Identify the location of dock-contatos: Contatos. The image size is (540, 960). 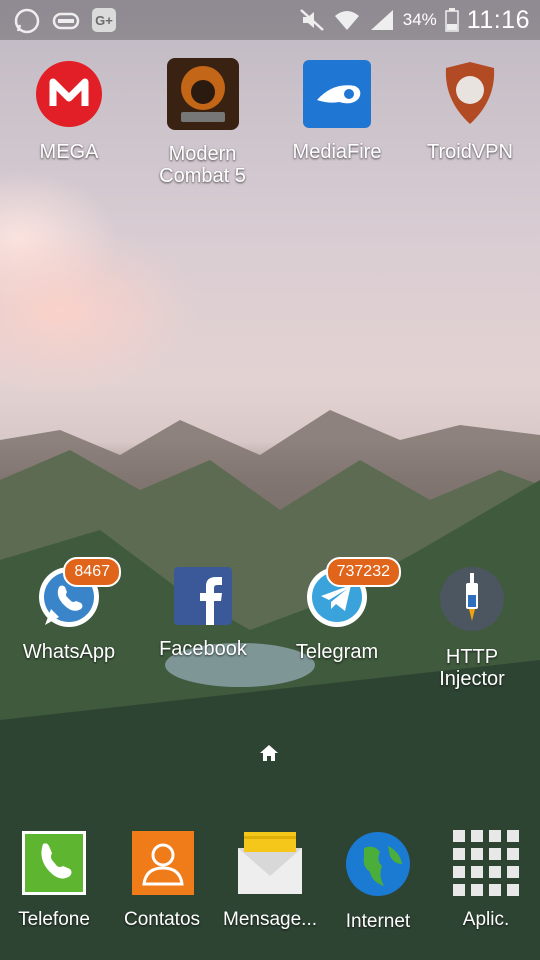
(162, 880).